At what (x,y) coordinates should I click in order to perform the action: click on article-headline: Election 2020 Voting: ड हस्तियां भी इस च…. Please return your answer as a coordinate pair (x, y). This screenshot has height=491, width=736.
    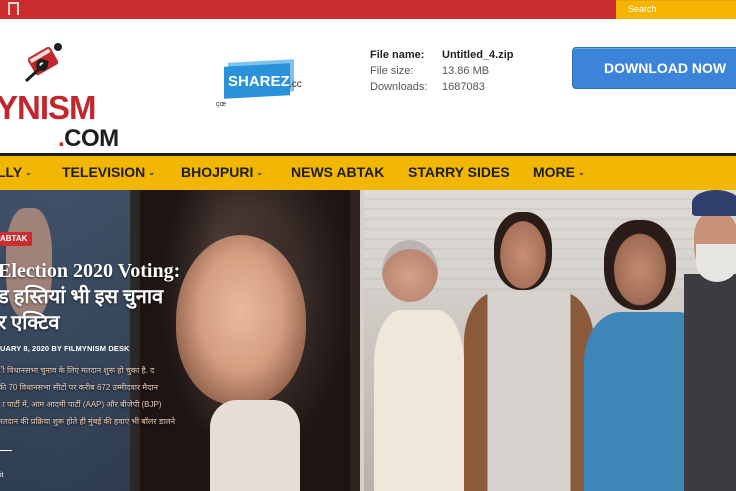
    Looking at the image, I should click on (124, 297).